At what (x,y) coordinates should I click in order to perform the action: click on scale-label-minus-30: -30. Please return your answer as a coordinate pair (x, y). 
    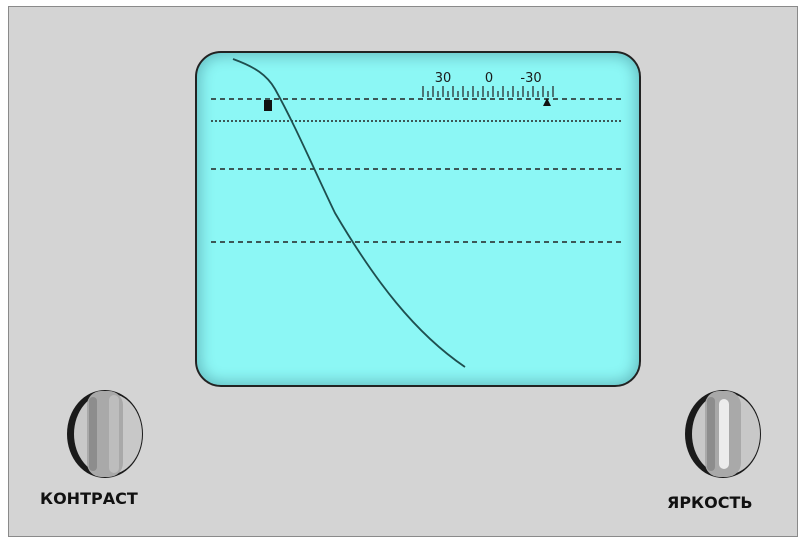
    Looking at the image, I should click on (530, 78).